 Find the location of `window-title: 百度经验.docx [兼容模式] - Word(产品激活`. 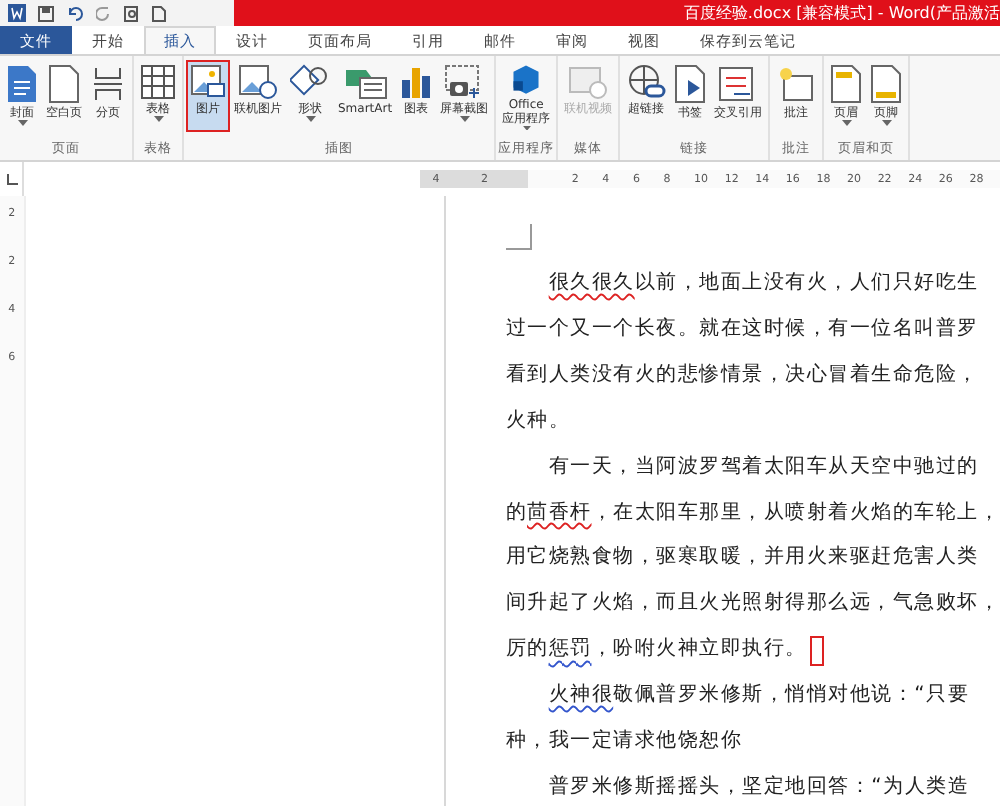

window-title: 百度经验.docx [兼容模式] - Word(产品激活 is located at coordinates (841, 13).